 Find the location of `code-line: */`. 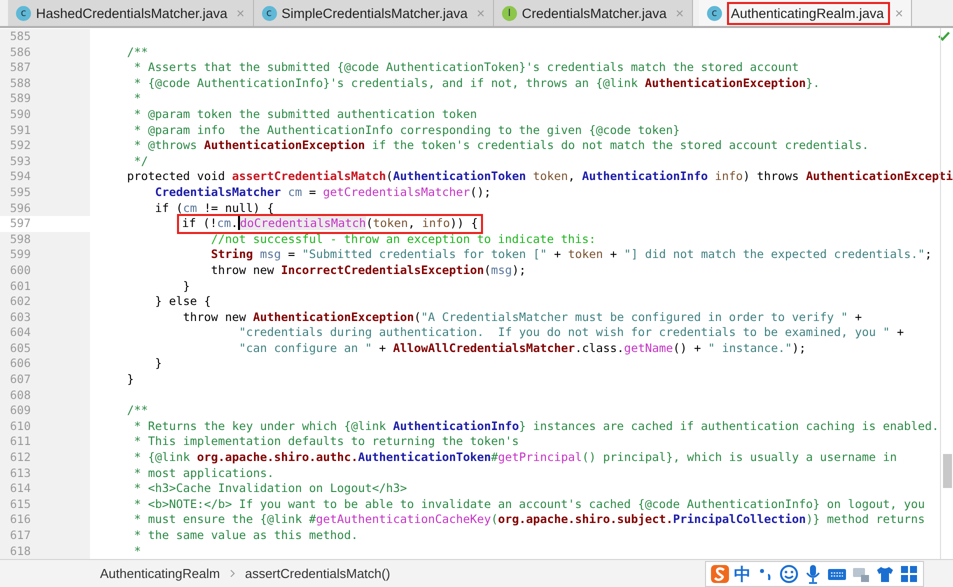

code-line: */ is located at coordinates (141, 161).